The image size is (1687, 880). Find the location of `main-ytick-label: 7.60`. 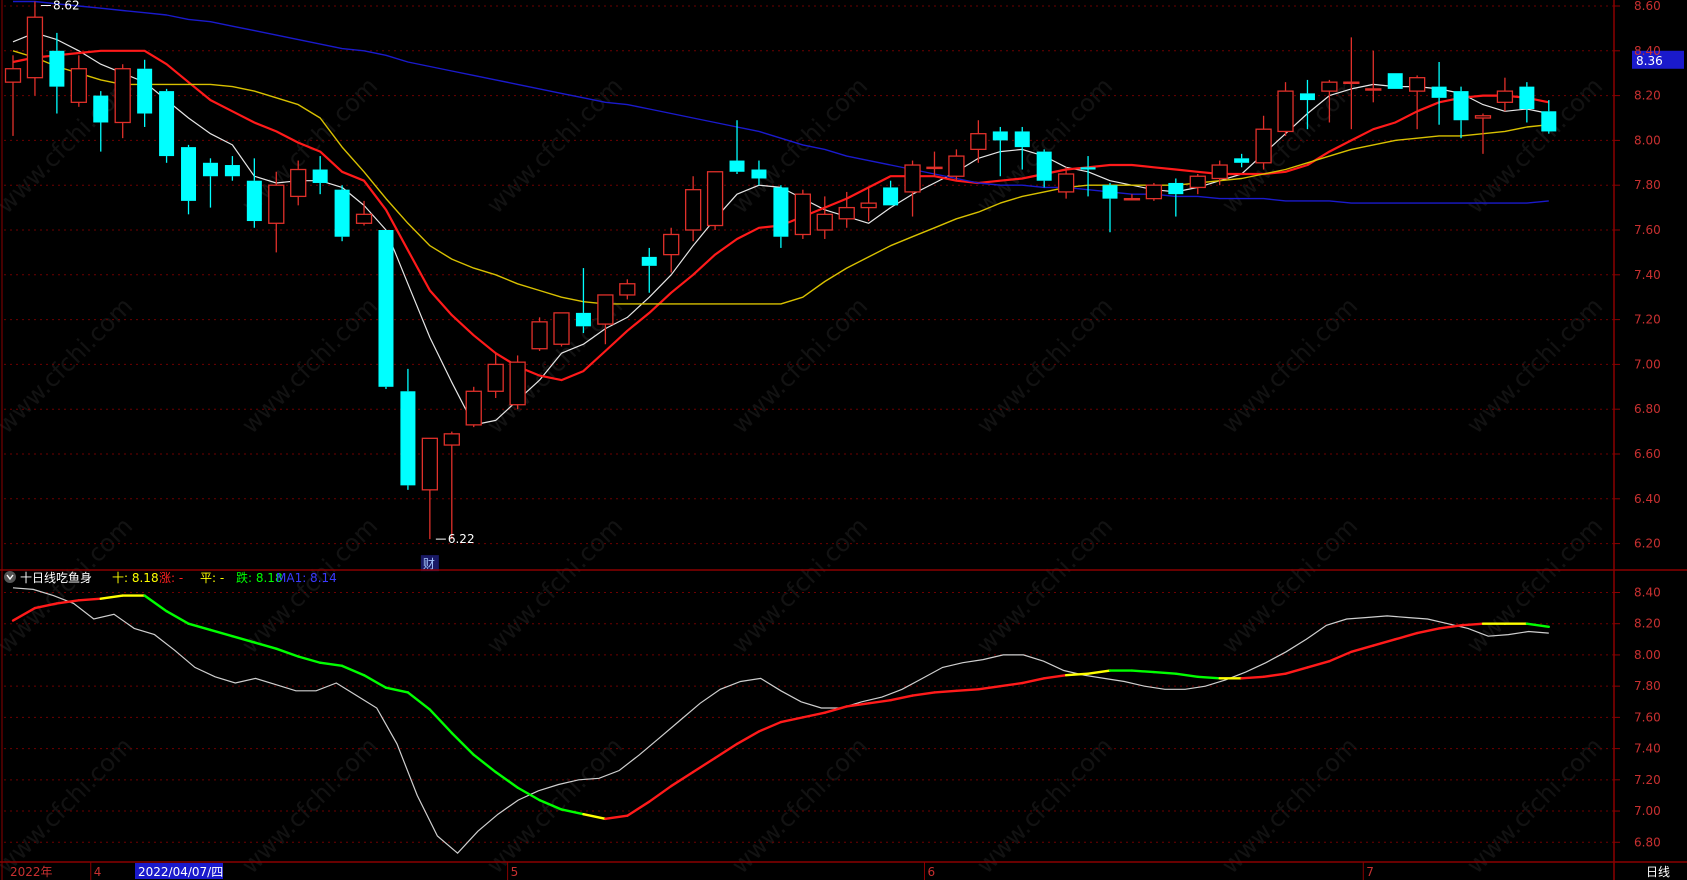

main-ytick-label: 7.60 is located at coordinates (1647, 230).